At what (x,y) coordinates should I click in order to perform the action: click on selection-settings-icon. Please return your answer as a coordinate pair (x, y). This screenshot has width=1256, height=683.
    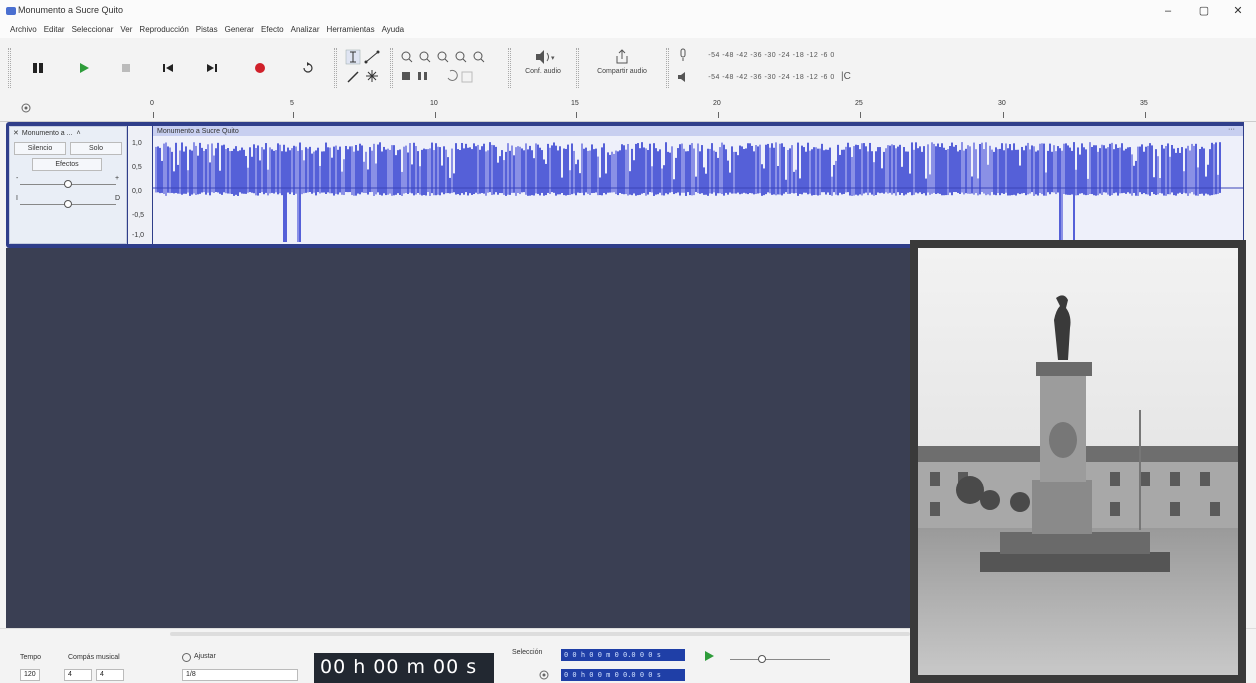
    Looking at the image, I should click on (544, 675).